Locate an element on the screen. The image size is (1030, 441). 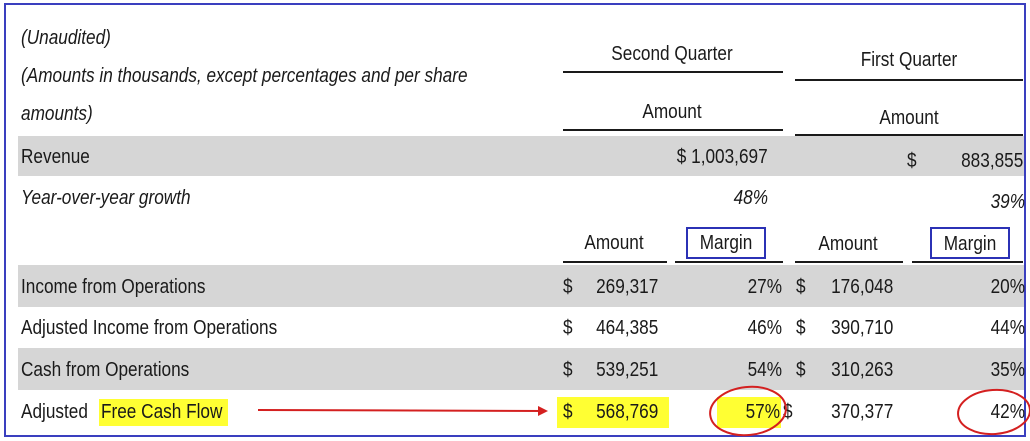
row-fcf-q2-sign: $ is located at coordinates (568, 412).